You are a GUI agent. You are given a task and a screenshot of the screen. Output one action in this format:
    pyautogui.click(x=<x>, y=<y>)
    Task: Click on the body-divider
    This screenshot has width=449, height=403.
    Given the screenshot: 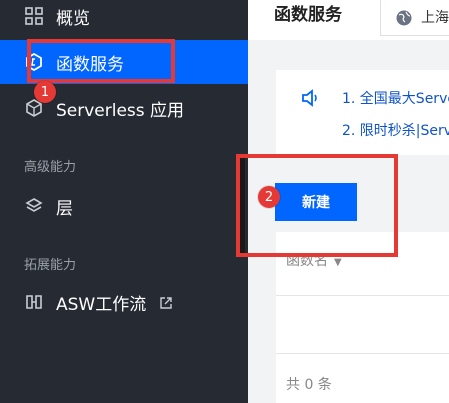 What is the action you would take?
    pyautogui.click(x=362, y=353)
    